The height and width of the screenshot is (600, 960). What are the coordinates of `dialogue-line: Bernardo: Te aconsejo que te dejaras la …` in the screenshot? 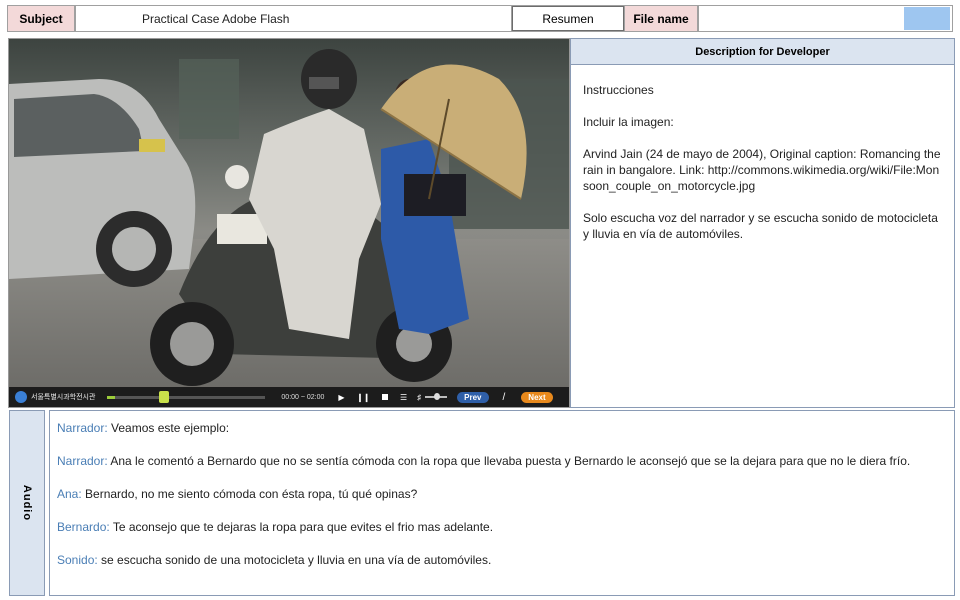 It's located at (501, 527).